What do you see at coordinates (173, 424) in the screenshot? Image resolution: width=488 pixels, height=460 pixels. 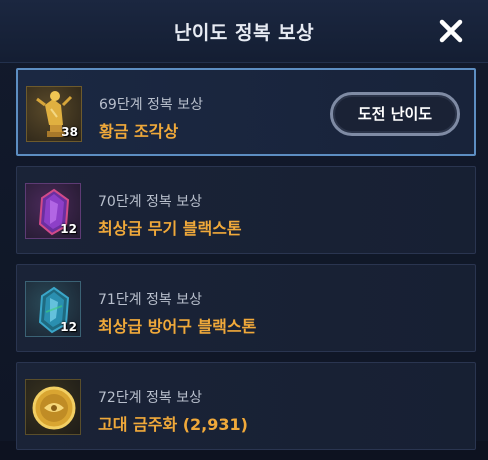 I see `reward-name: 고대 금주화 (2,931)` at bounding box center [173, 424].